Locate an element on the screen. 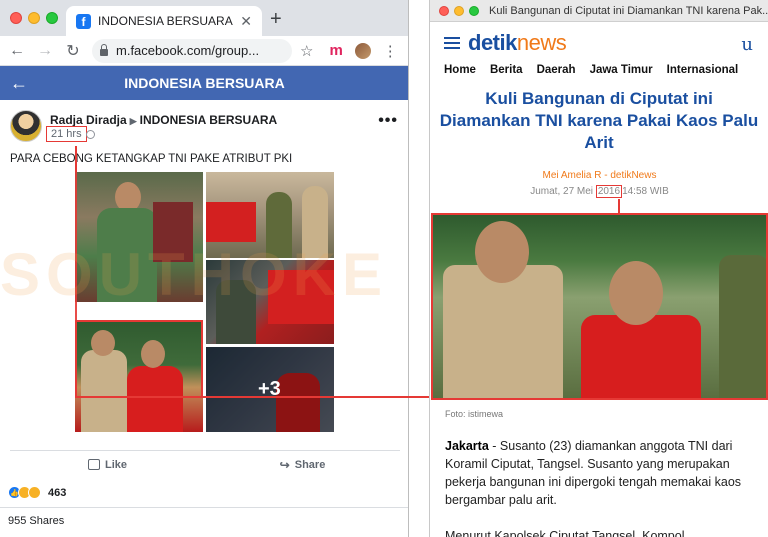 The image size is (768, 537). date-suffix: 14:58 WIB is located at coordinates (645, 191).